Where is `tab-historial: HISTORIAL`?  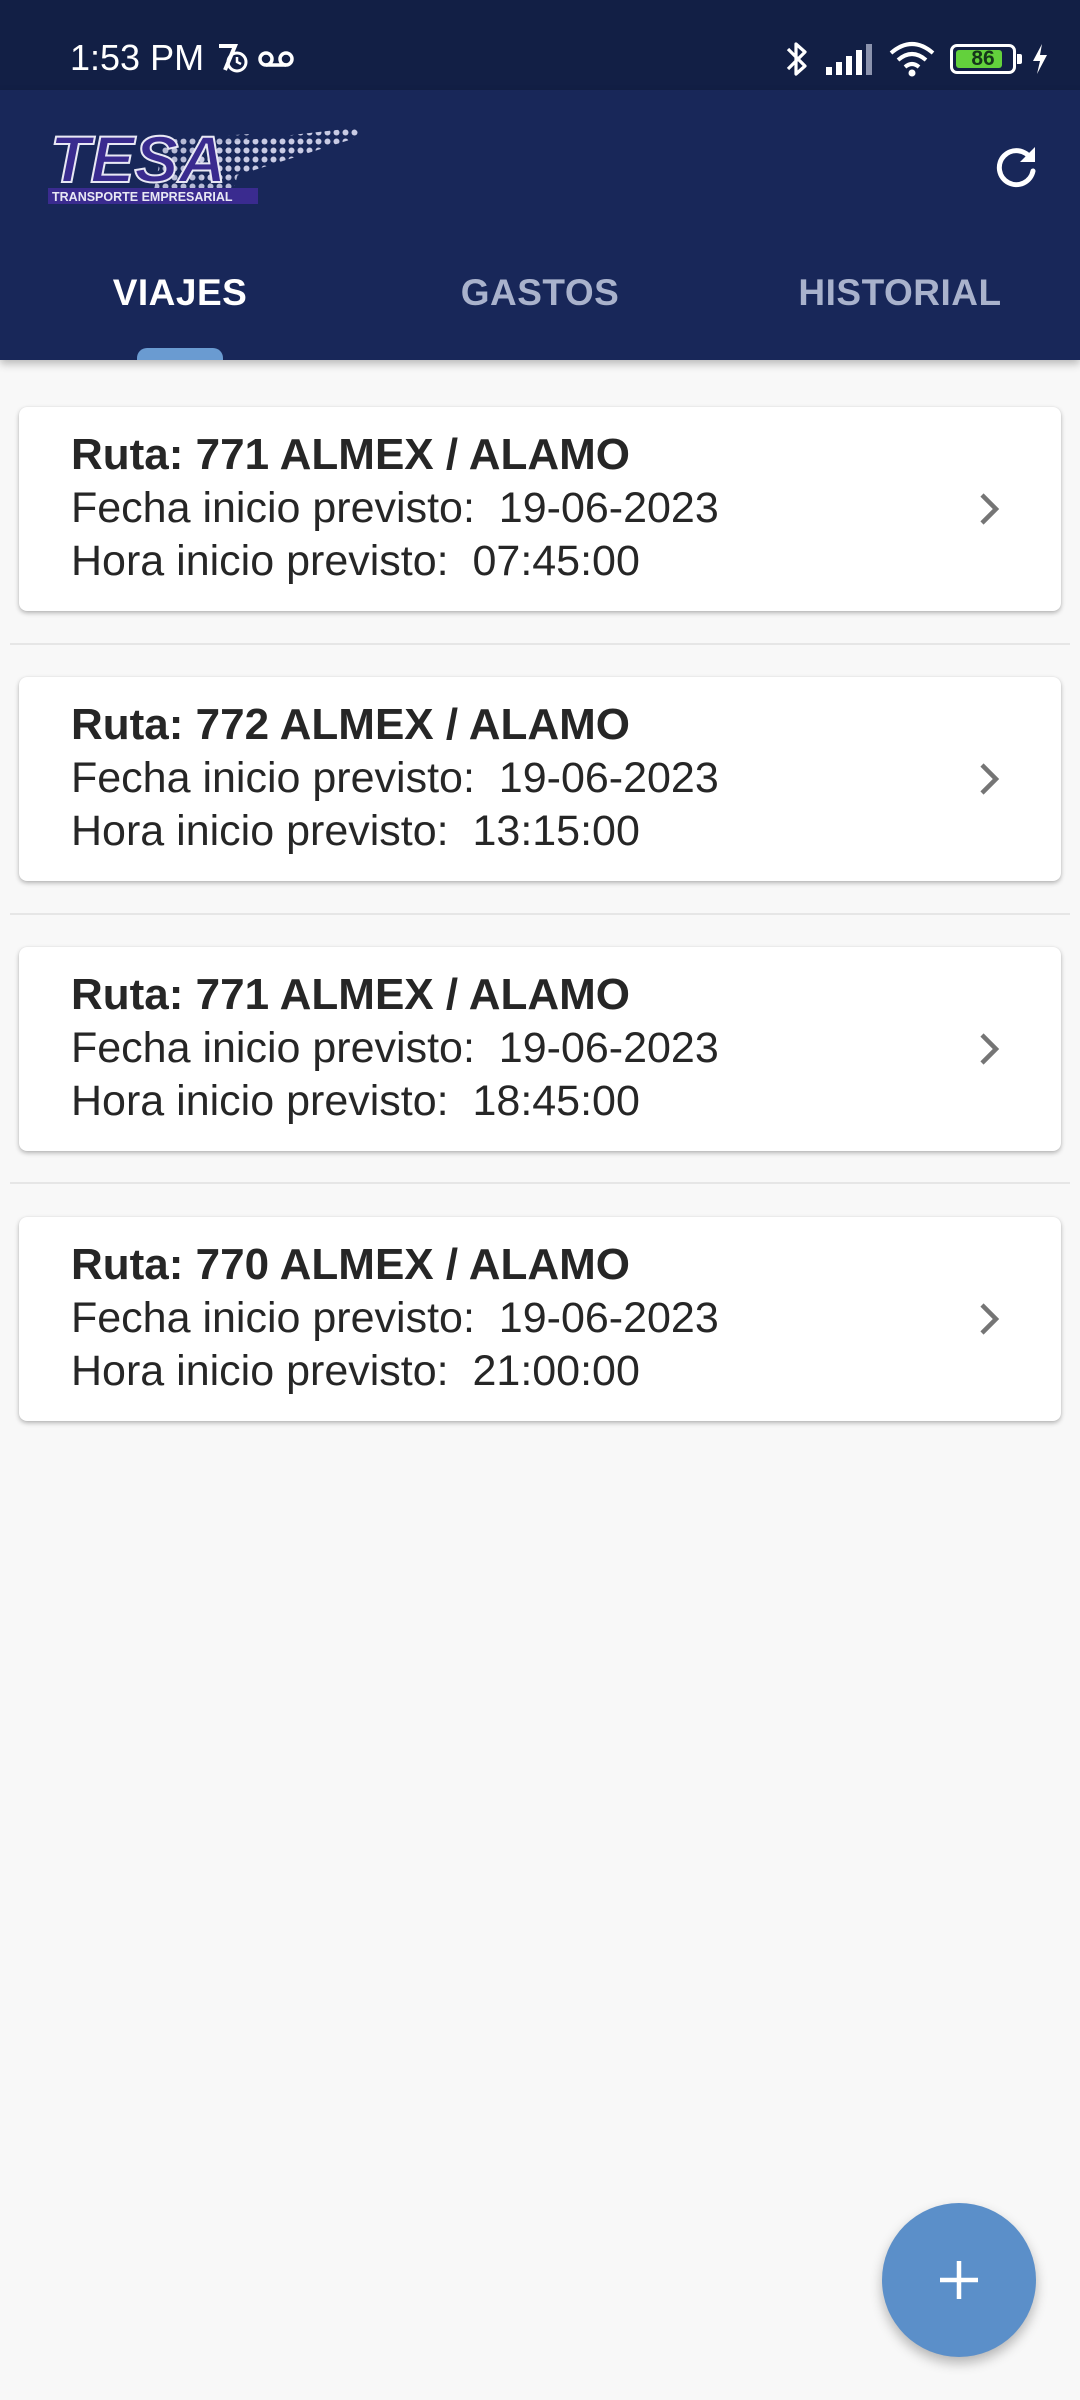
tab-historial: HISTORIAL is located at coordinates (900, 300).